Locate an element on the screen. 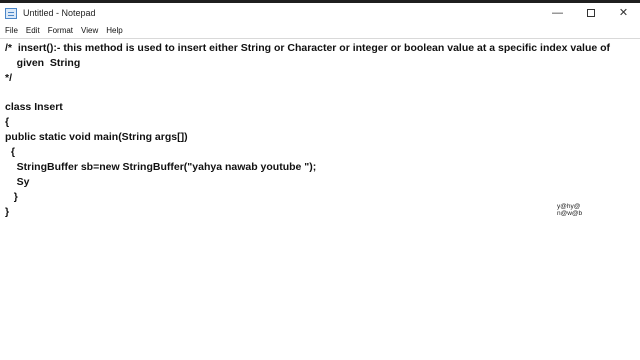  maximize-icon is located at coordinates (590, 13).